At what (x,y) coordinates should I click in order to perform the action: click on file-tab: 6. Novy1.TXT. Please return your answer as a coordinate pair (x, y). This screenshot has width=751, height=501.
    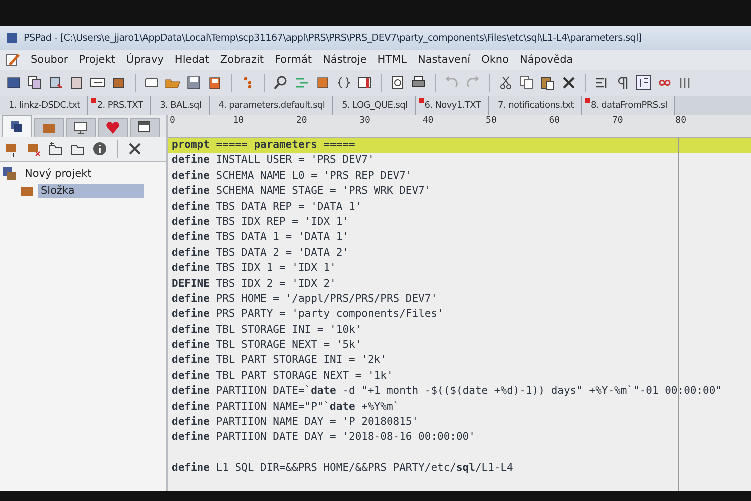
    Looking at the image, I should click on (453, 105).